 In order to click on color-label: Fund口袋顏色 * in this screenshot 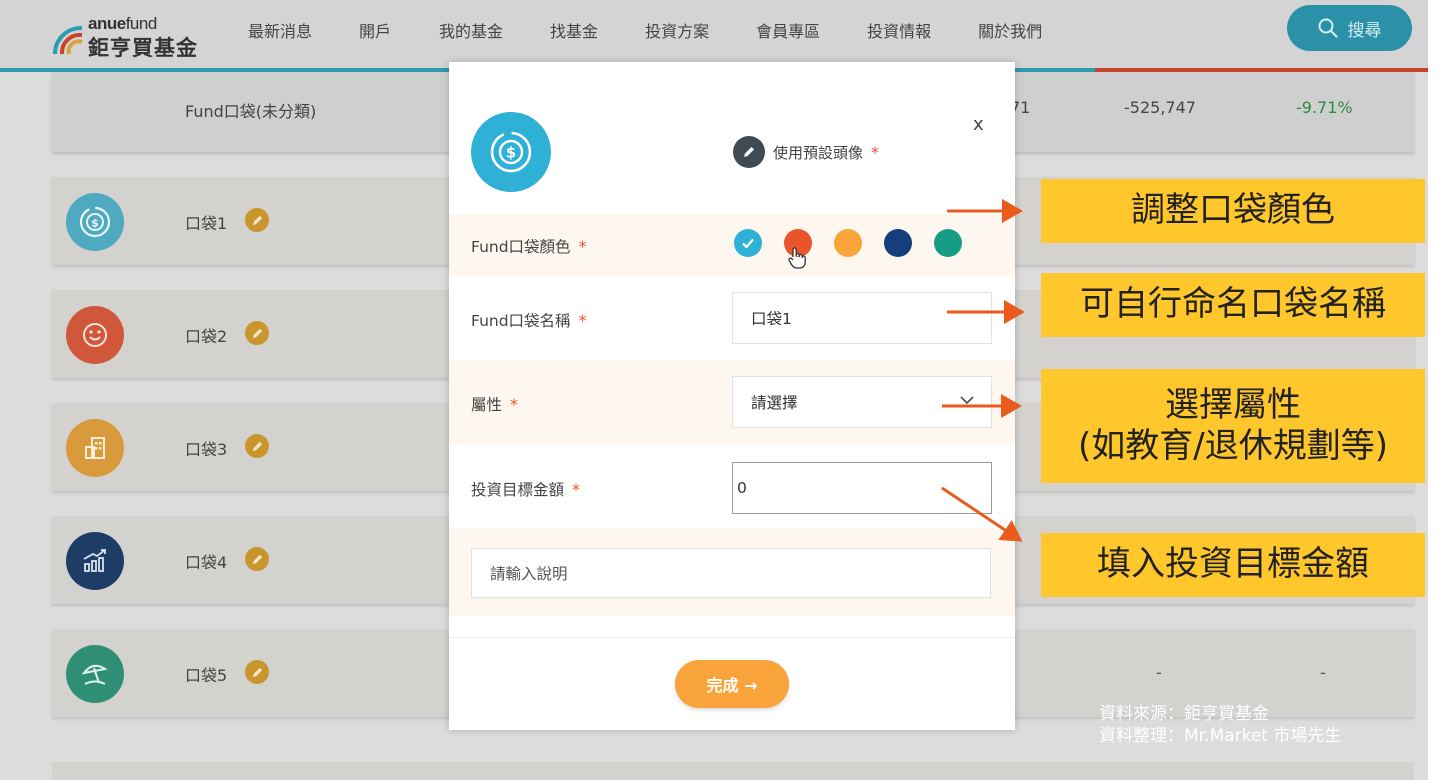, I will do `click(529, 246)`.